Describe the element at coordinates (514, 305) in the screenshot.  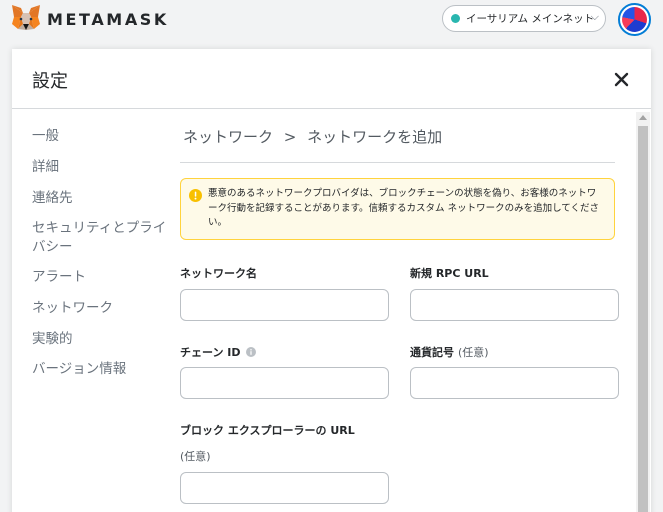
I see `rpc-url-input` at that location.